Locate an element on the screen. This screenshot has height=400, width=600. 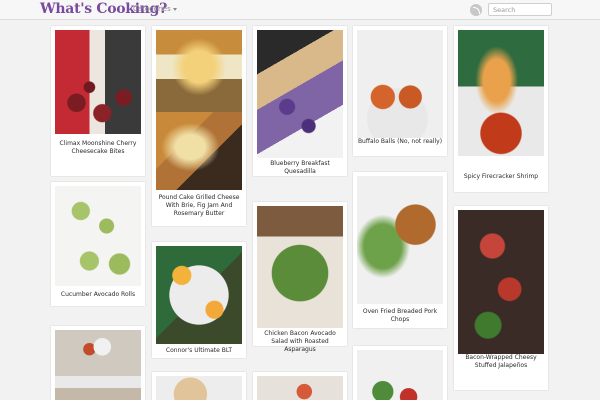
recipe-card-blt: Connor's Ultimate BLT is located at coordinates (199, 300).